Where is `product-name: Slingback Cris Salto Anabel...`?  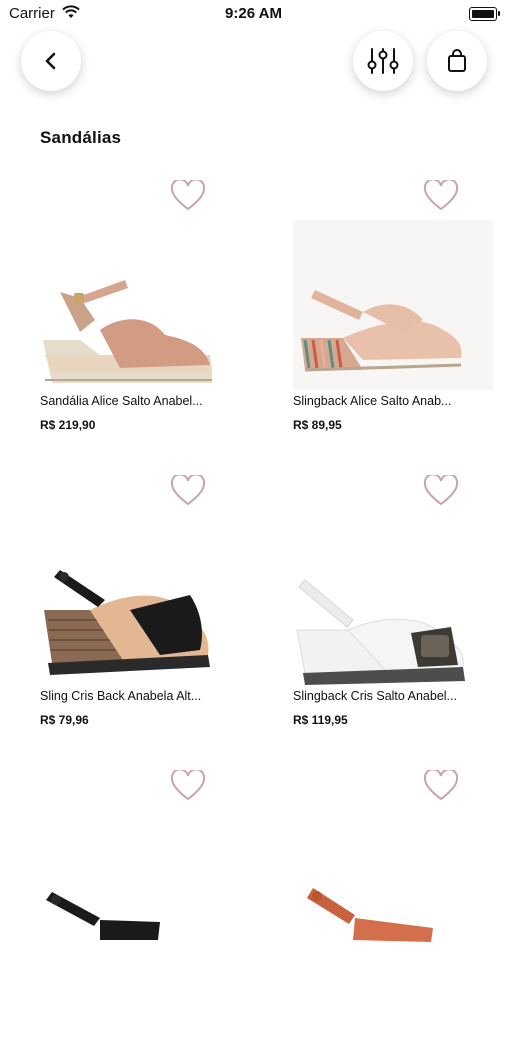
product-name: Slingback Cris Salto Anabel... is located at coordinates (393, 696).